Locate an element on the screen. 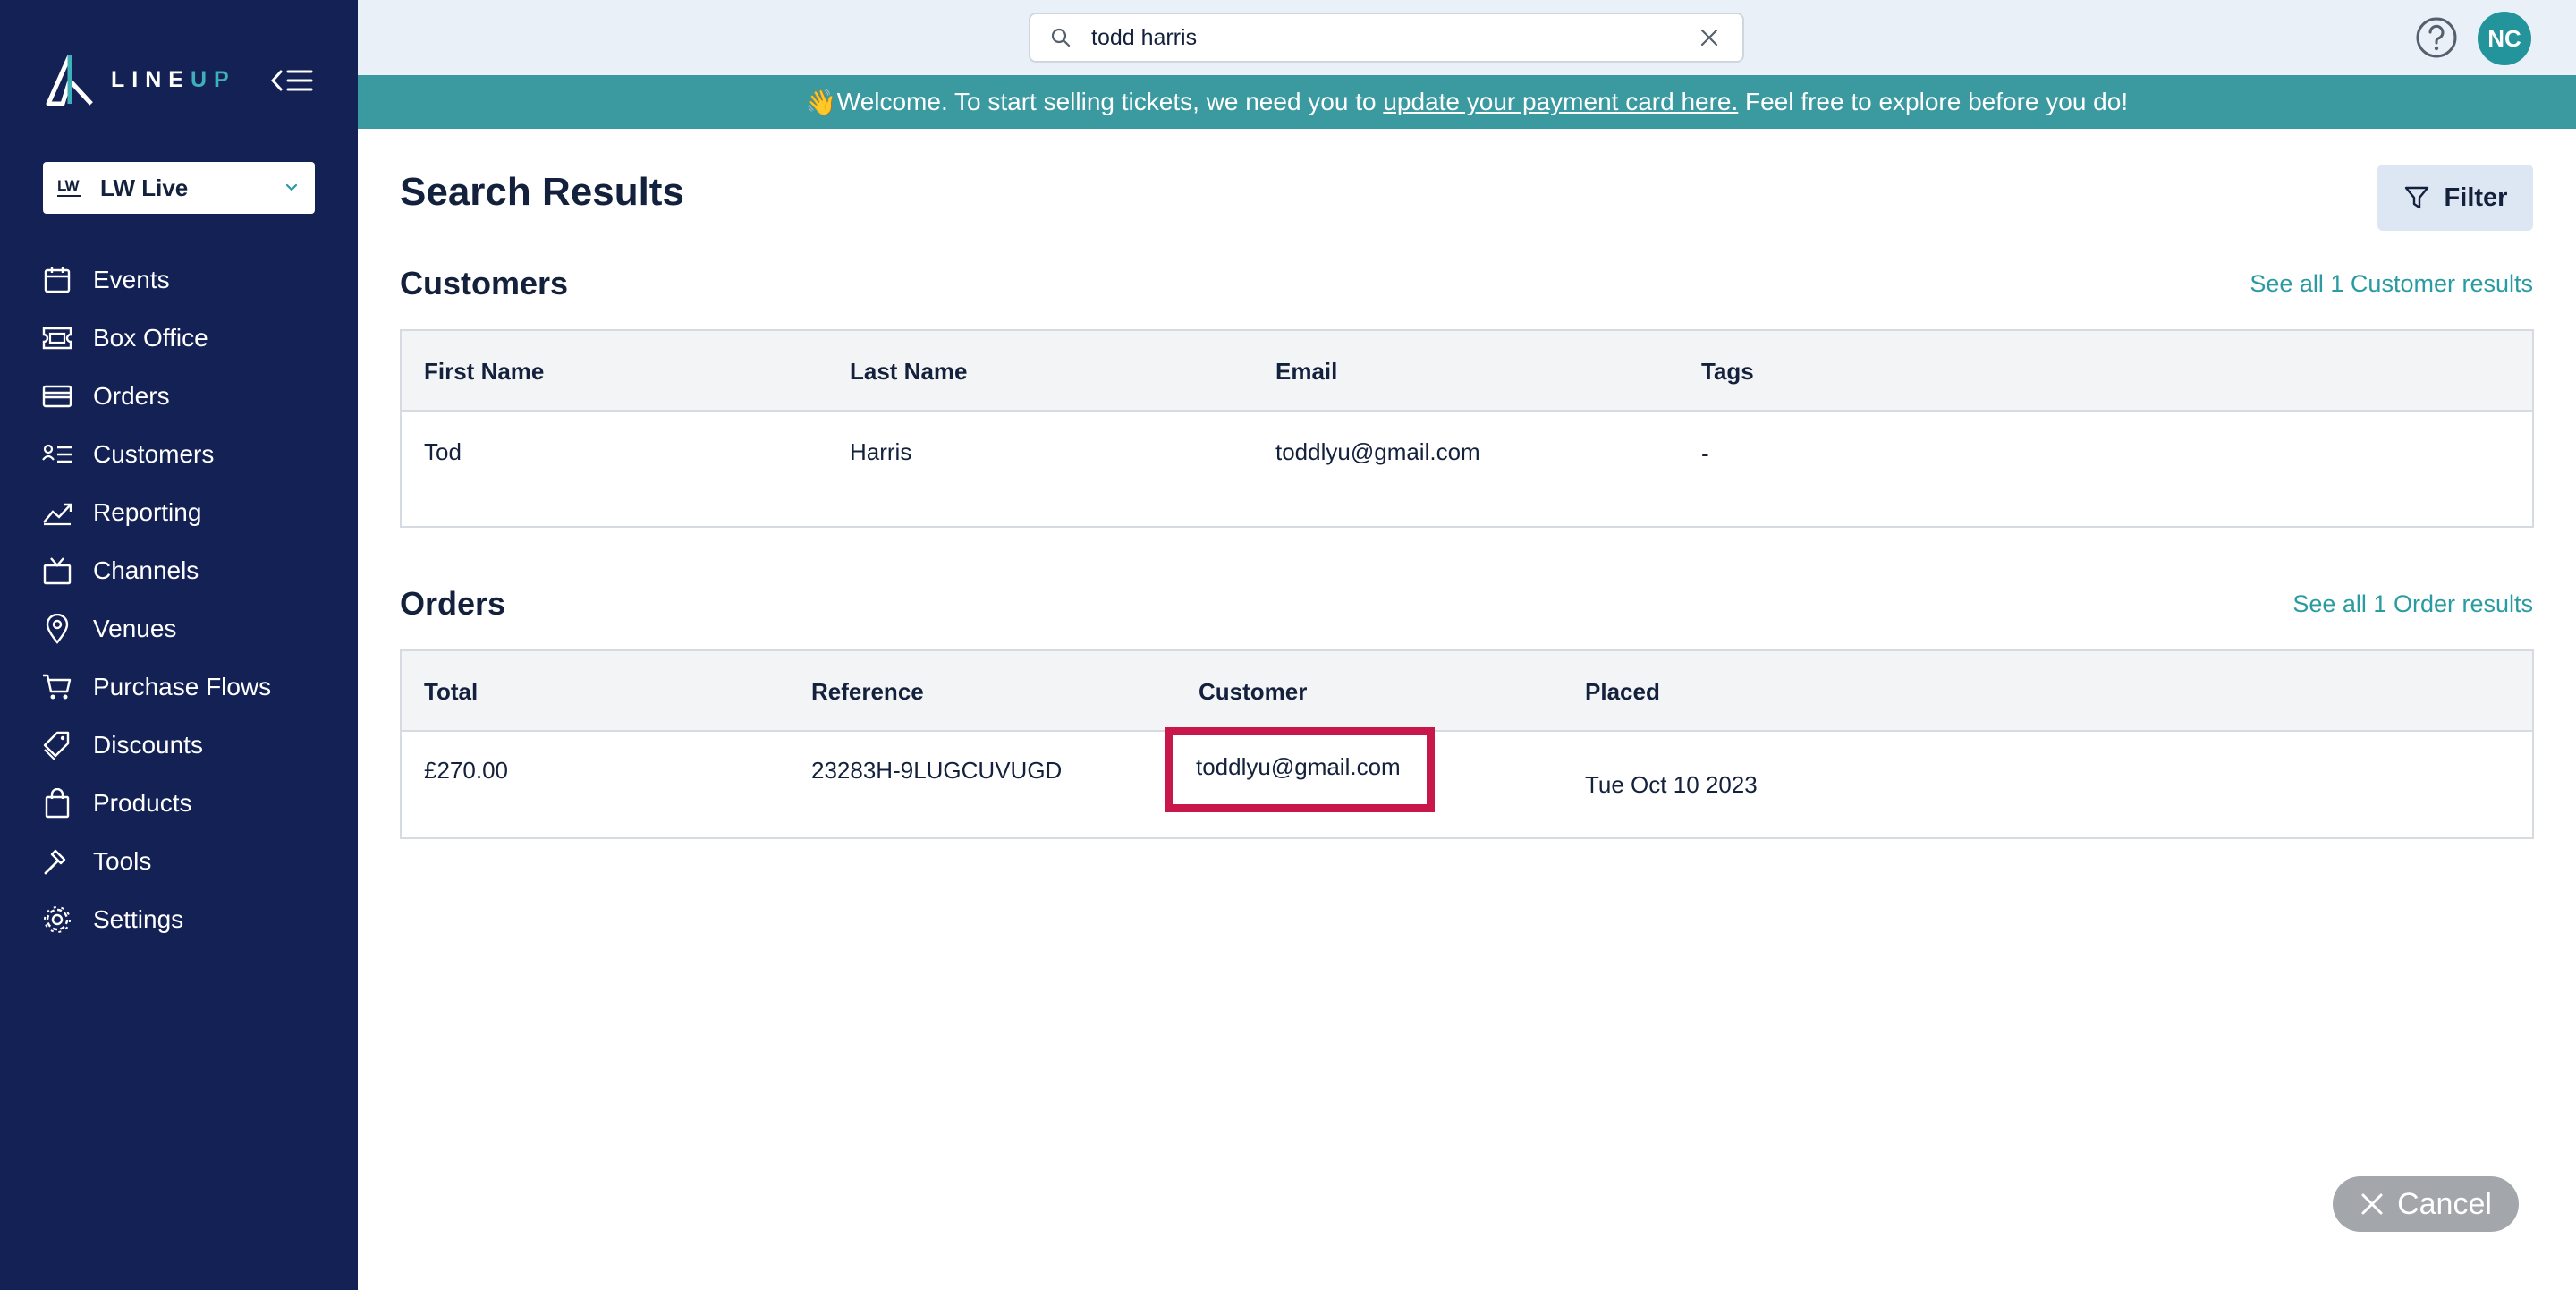 The height and width of the screenshot is (1290, 2576). sidebar-item-label: Tools is located at coordinates (122, 860).